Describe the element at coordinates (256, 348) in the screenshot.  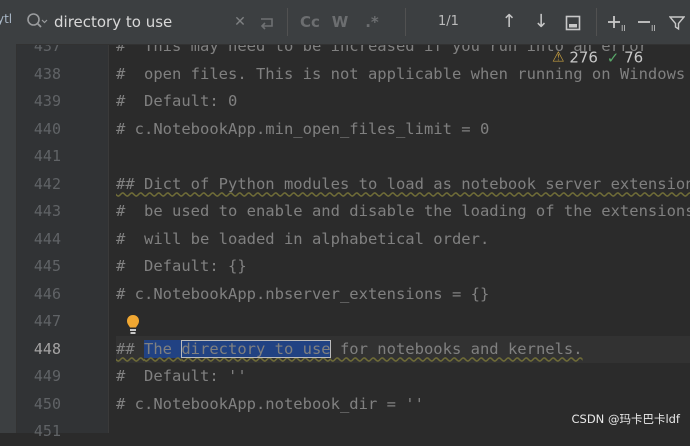
I see `search-match-highlight: directory to use` at that location.